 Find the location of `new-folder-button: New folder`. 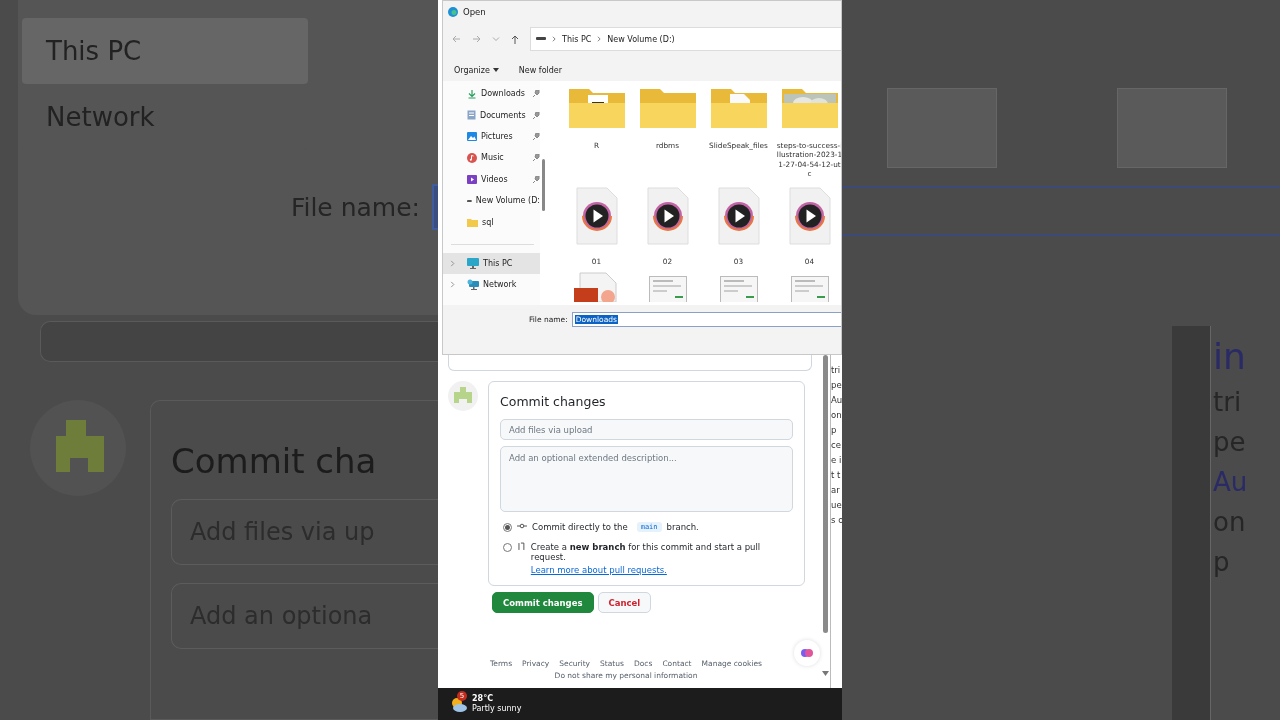

new-folder-button: New folder is located at coordinates (540, 70).